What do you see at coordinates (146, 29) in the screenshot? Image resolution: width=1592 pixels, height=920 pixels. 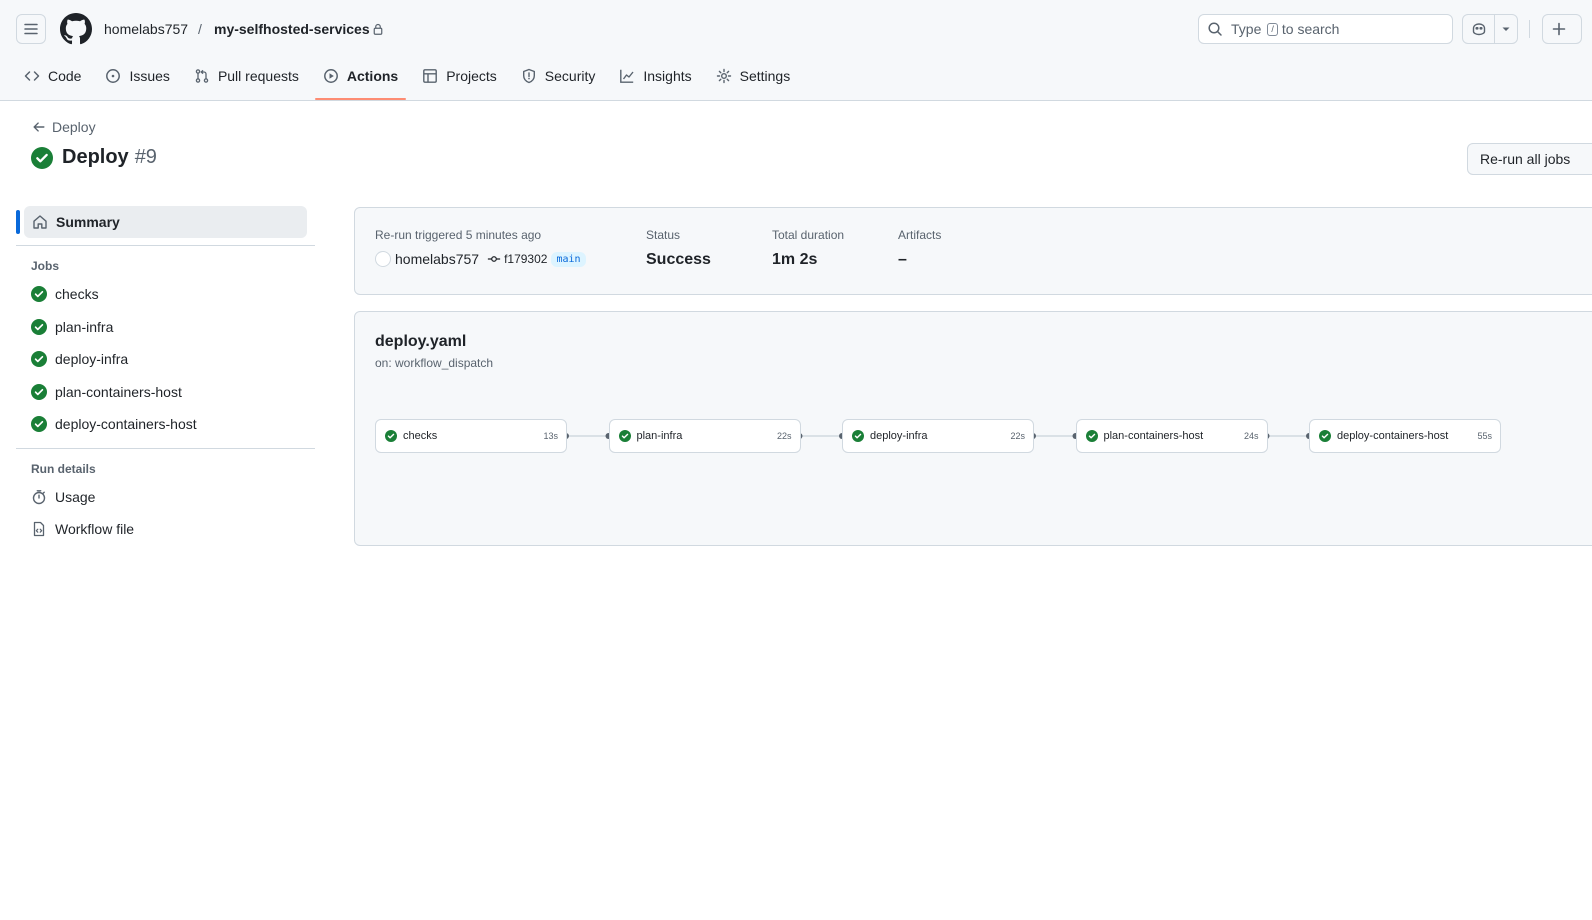 I see `breadcrumb-owner: homelabs757` at bounding box center [146, 29].